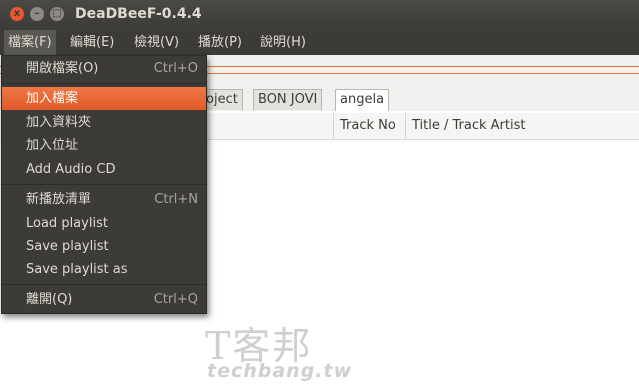  What do you see at coordinates (319, 42) in the screenshot?
I see `menu-bar: 檔案(F) 編輯(E) 檢視(V) 播放(P) 說明(H)` at bounding box center [319, 42].